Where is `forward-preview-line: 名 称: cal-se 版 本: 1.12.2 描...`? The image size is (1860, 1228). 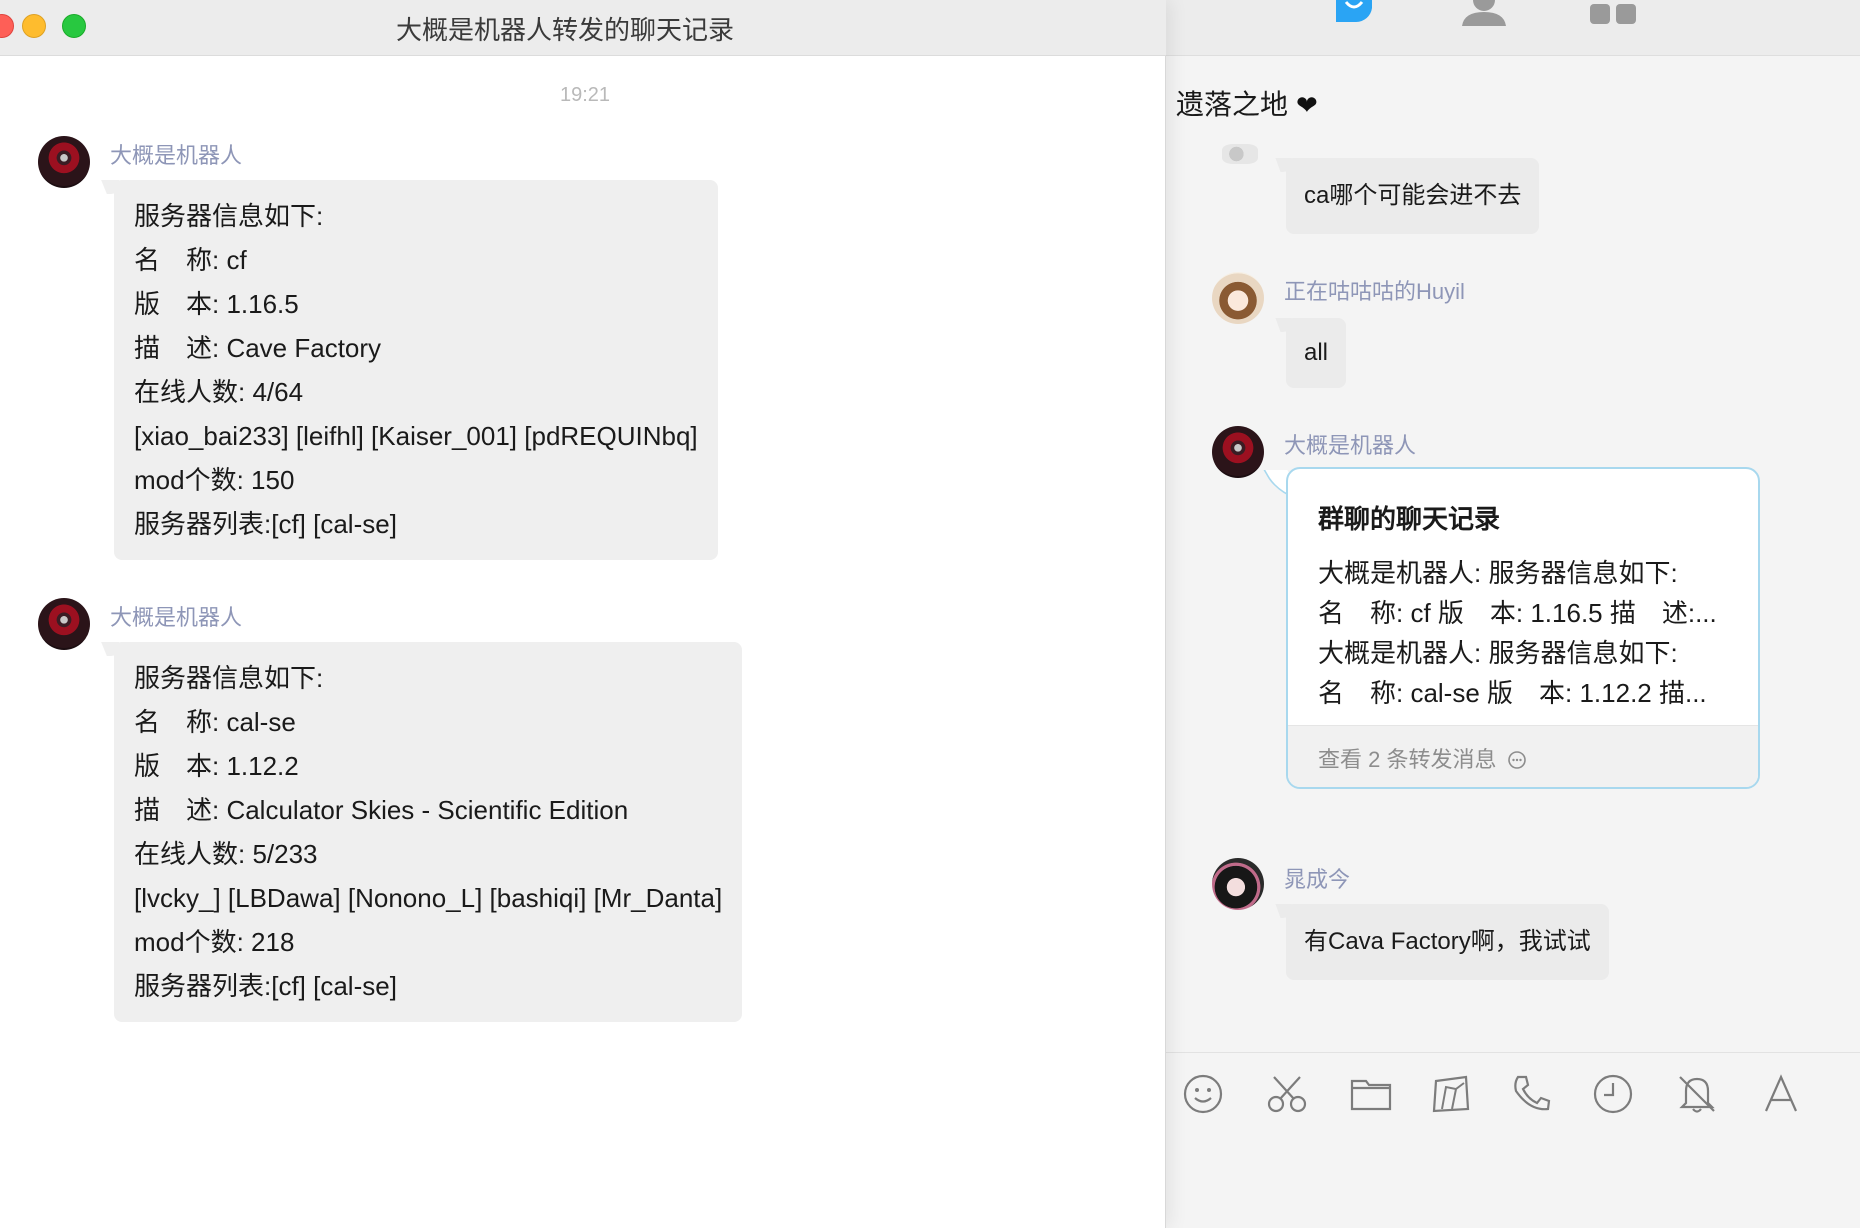 forward-preview-line: 名 称: cal-se 版 本: 1.12.2 描... is located at coordinates (1512, 693).